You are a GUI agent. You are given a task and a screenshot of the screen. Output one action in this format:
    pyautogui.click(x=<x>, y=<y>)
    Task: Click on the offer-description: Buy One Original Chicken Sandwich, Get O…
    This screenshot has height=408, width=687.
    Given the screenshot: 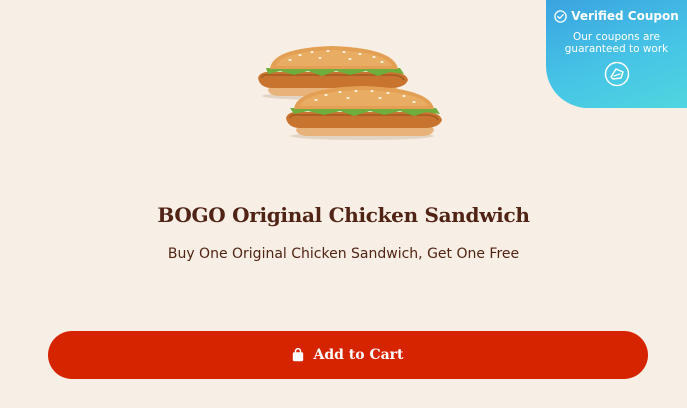 What is the action you would take?
    pyautogui.click(x=343, y=254)
    